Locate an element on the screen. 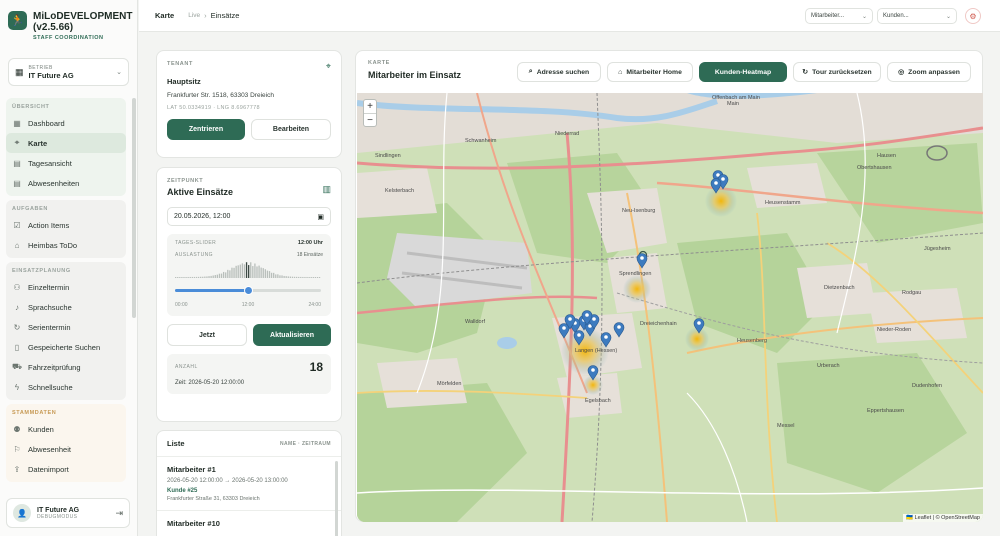 This screenshot has width=1000, height=536. nav-header: EINSATZPLANUNG is located at coordinates (41, 271).